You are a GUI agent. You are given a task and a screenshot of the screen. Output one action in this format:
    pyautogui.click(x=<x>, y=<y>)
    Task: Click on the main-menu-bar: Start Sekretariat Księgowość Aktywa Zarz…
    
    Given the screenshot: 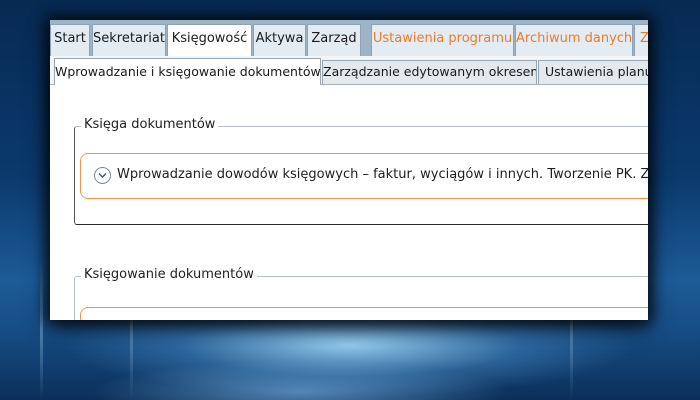 What is the action you would take?
    pyautogui.click(x=349, y=38)
    